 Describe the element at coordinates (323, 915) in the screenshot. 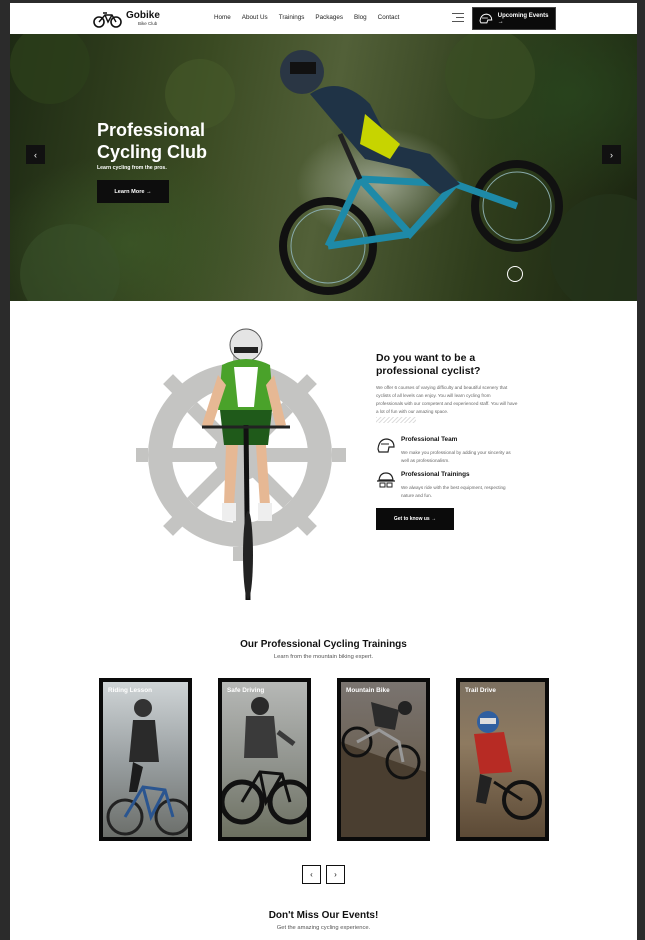

I see `events-title: Don't Miss Our Events!` at that location.